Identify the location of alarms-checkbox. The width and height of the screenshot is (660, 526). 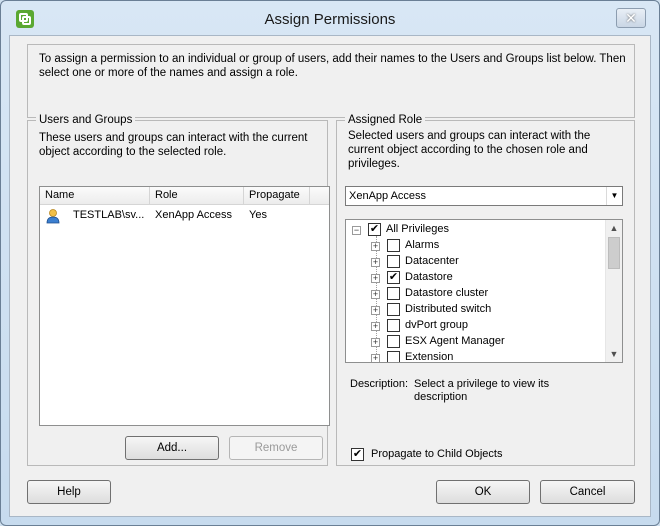
(393, 245).